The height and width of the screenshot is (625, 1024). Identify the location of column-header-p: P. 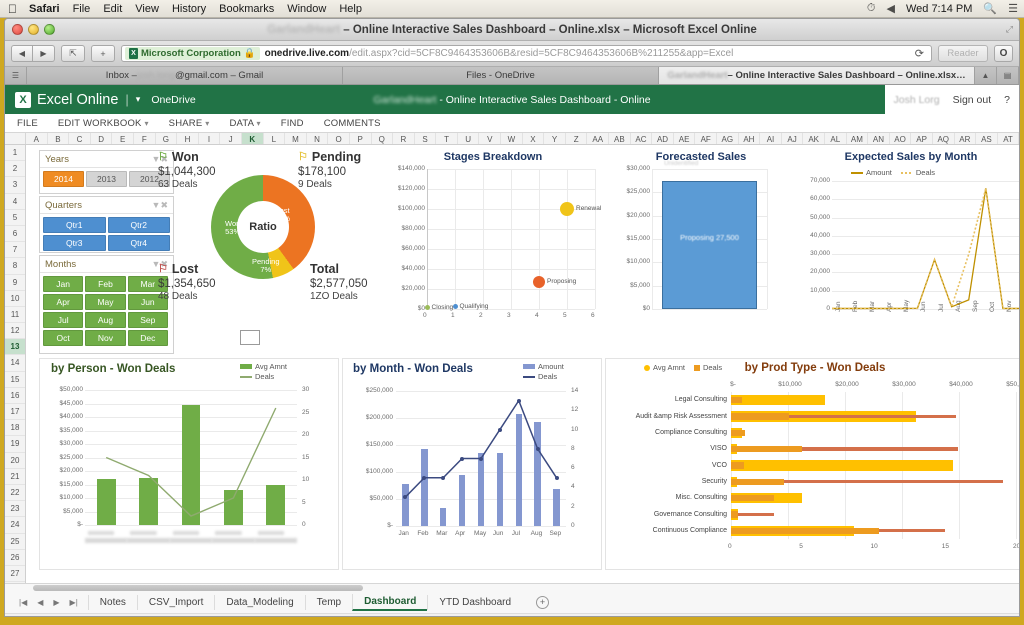
(361, 138).